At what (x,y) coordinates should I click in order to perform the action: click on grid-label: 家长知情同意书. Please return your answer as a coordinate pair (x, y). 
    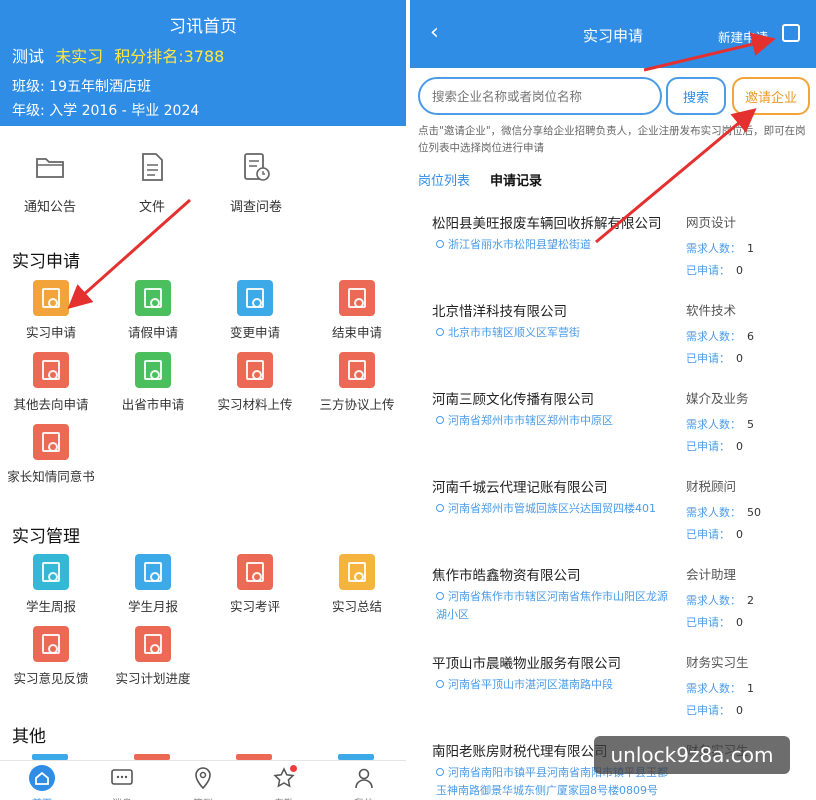
    Looking at the image, I should click on (51, 476).